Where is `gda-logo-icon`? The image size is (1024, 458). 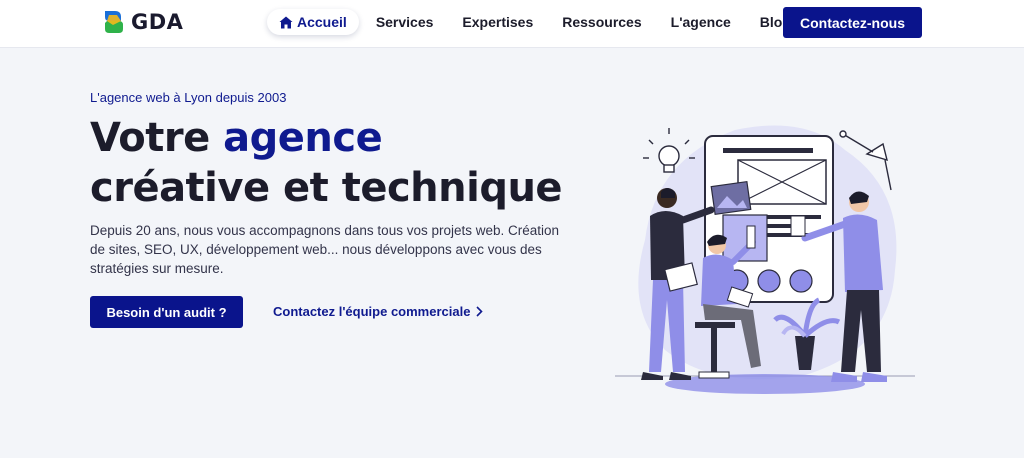 gda-logo-icon is located at coordinates (114, 22).